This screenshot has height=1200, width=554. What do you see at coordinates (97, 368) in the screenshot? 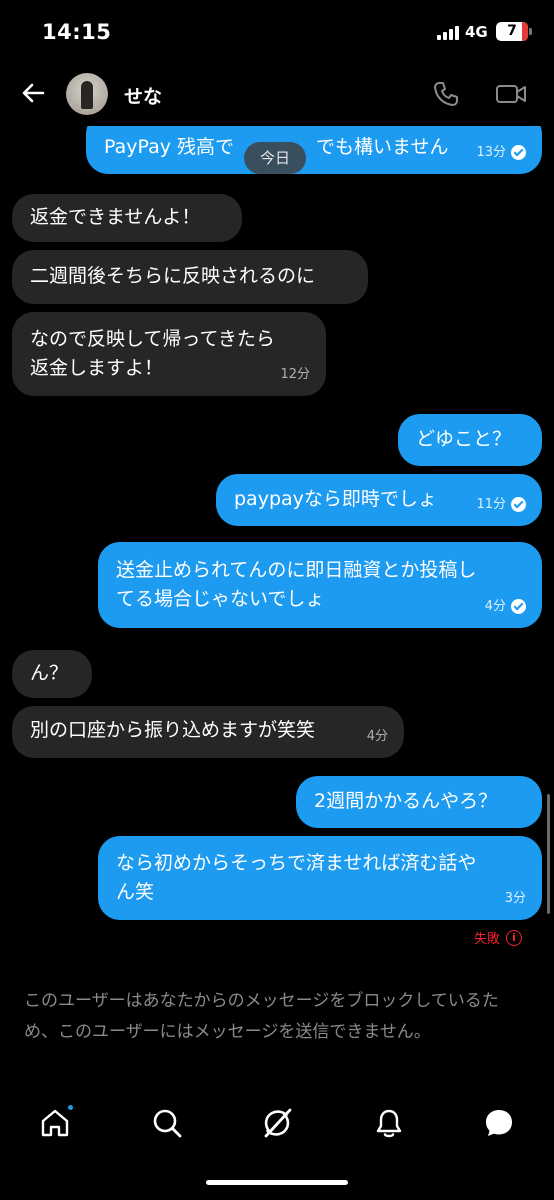
I see `message-text: 返金しますよ！` at bounding box center [97, 368].